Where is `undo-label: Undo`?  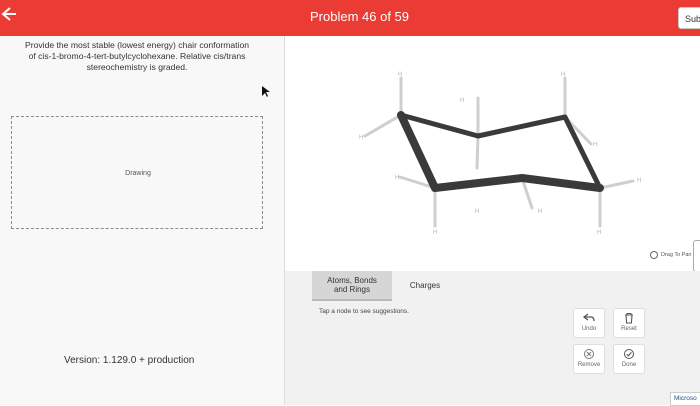
undo-label: Undo is located at coordinates (589, 329).